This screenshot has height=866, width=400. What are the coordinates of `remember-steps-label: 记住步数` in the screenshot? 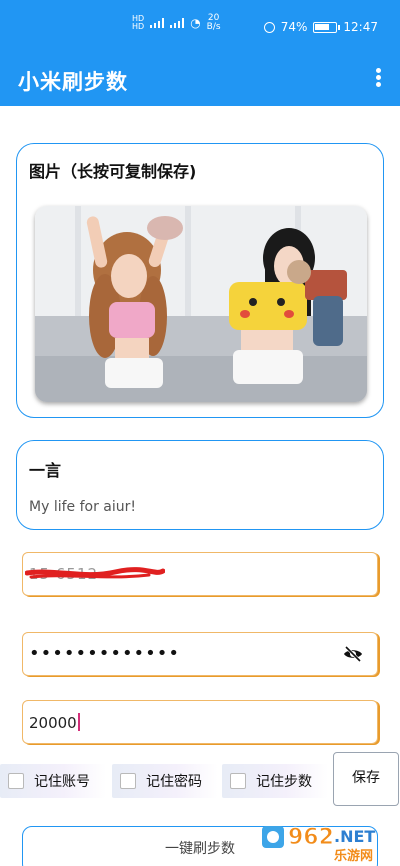 It's located at (284, 782).